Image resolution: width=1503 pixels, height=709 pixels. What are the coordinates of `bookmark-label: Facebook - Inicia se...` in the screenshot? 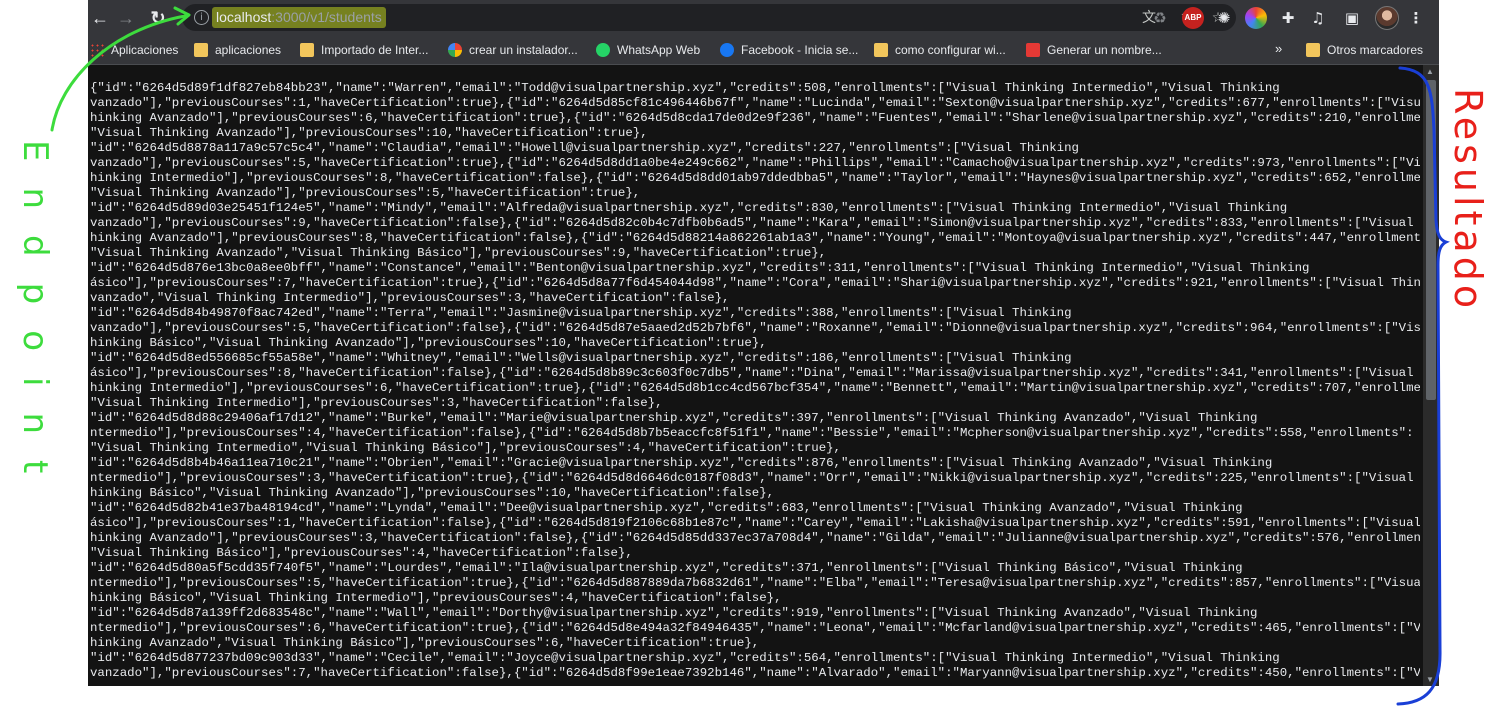 It's located at (800, 49).